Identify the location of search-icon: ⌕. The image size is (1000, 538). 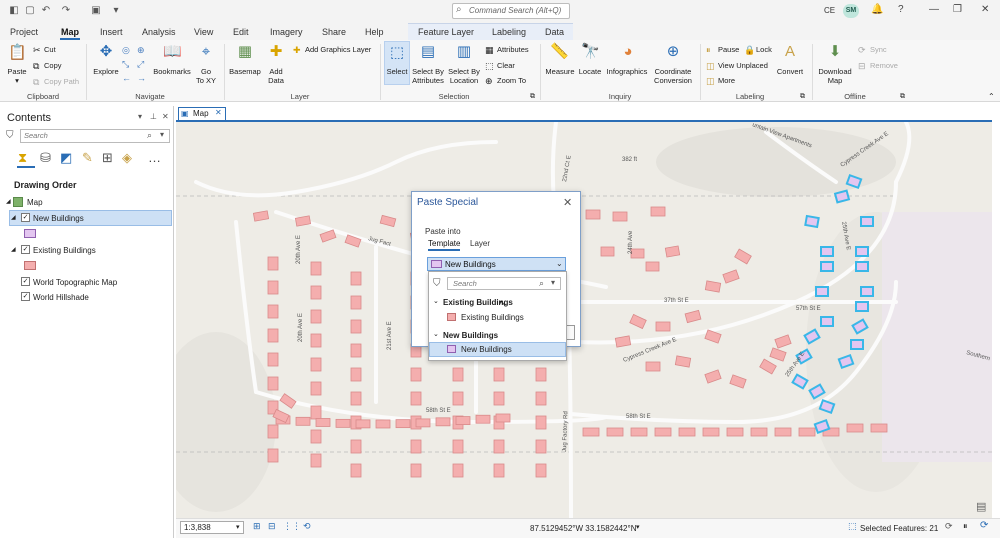
(541, 283).